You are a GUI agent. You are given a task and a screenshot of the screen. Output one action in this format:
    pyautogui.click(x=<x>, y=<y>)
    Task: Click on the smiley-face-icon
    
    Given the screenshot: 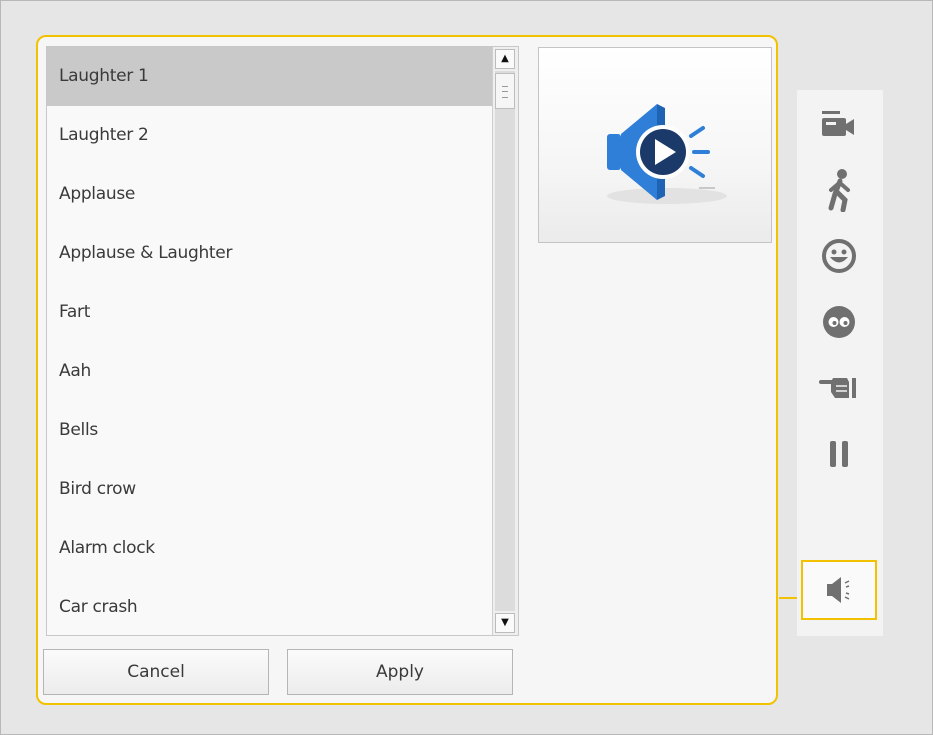 What is the action you would take?
    pyautogui.click(x=839, y=256)
    